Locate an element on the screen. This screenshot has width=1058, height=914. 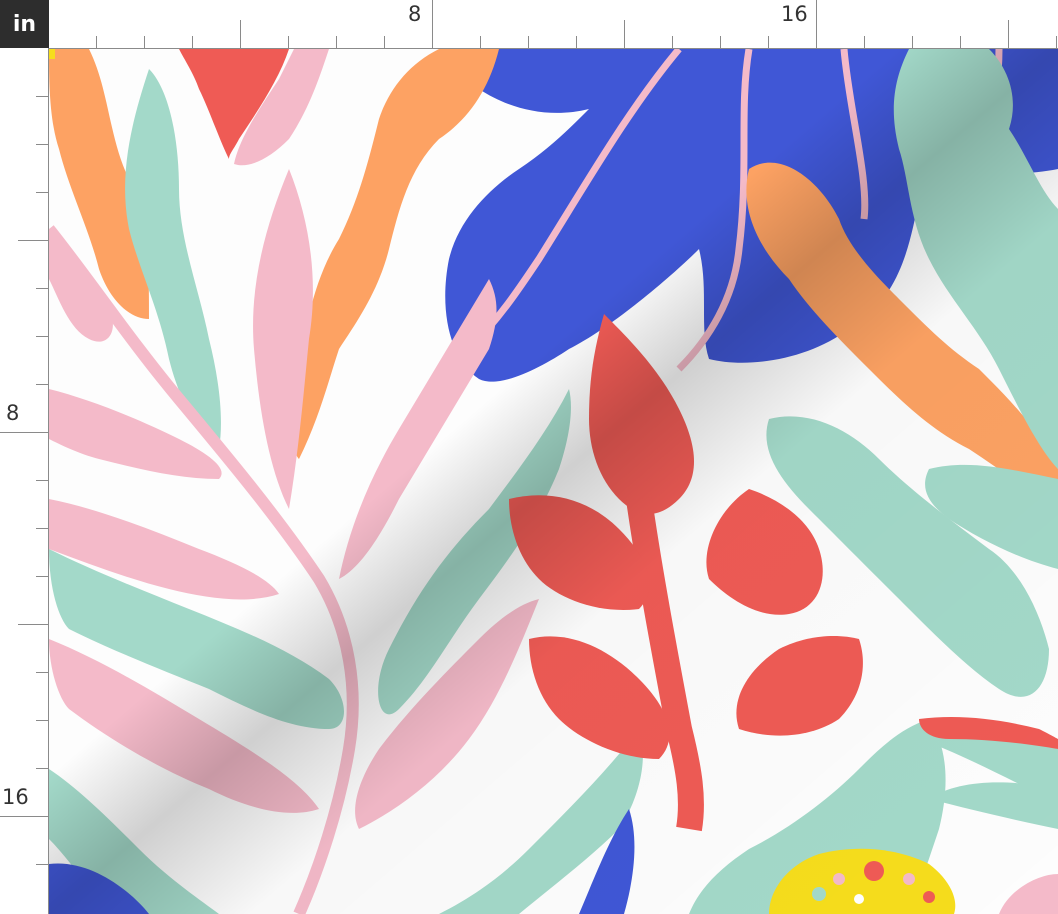
ruler-unit-corner: in is located at coordinates (24, 24).